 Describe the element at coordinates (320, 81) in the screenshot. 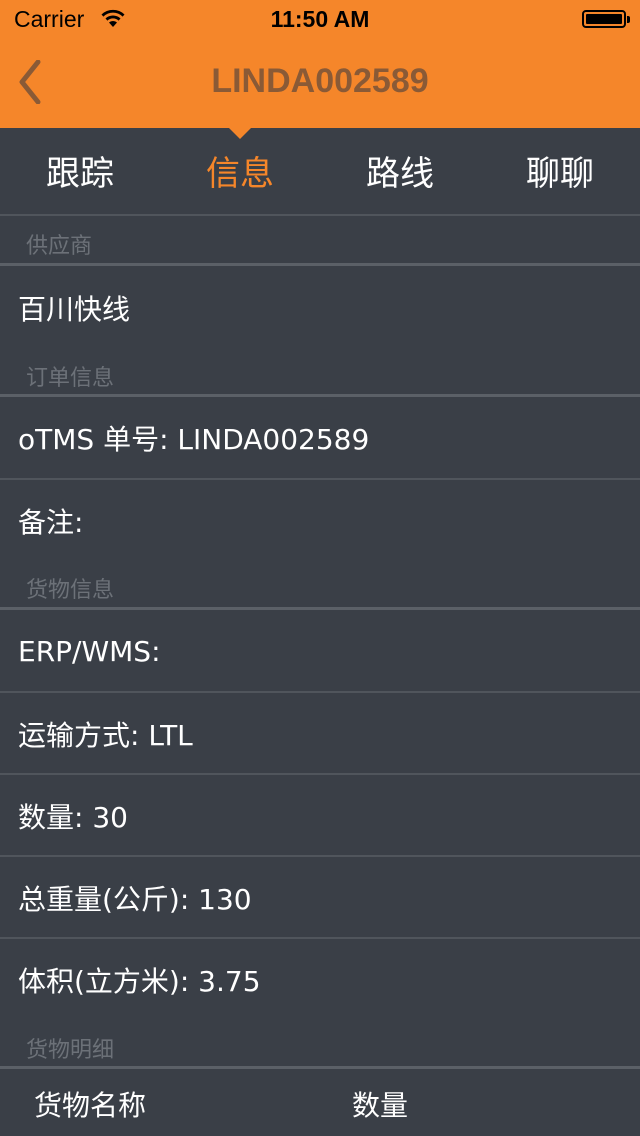

I see `page-title: LINDA002589` at that location.